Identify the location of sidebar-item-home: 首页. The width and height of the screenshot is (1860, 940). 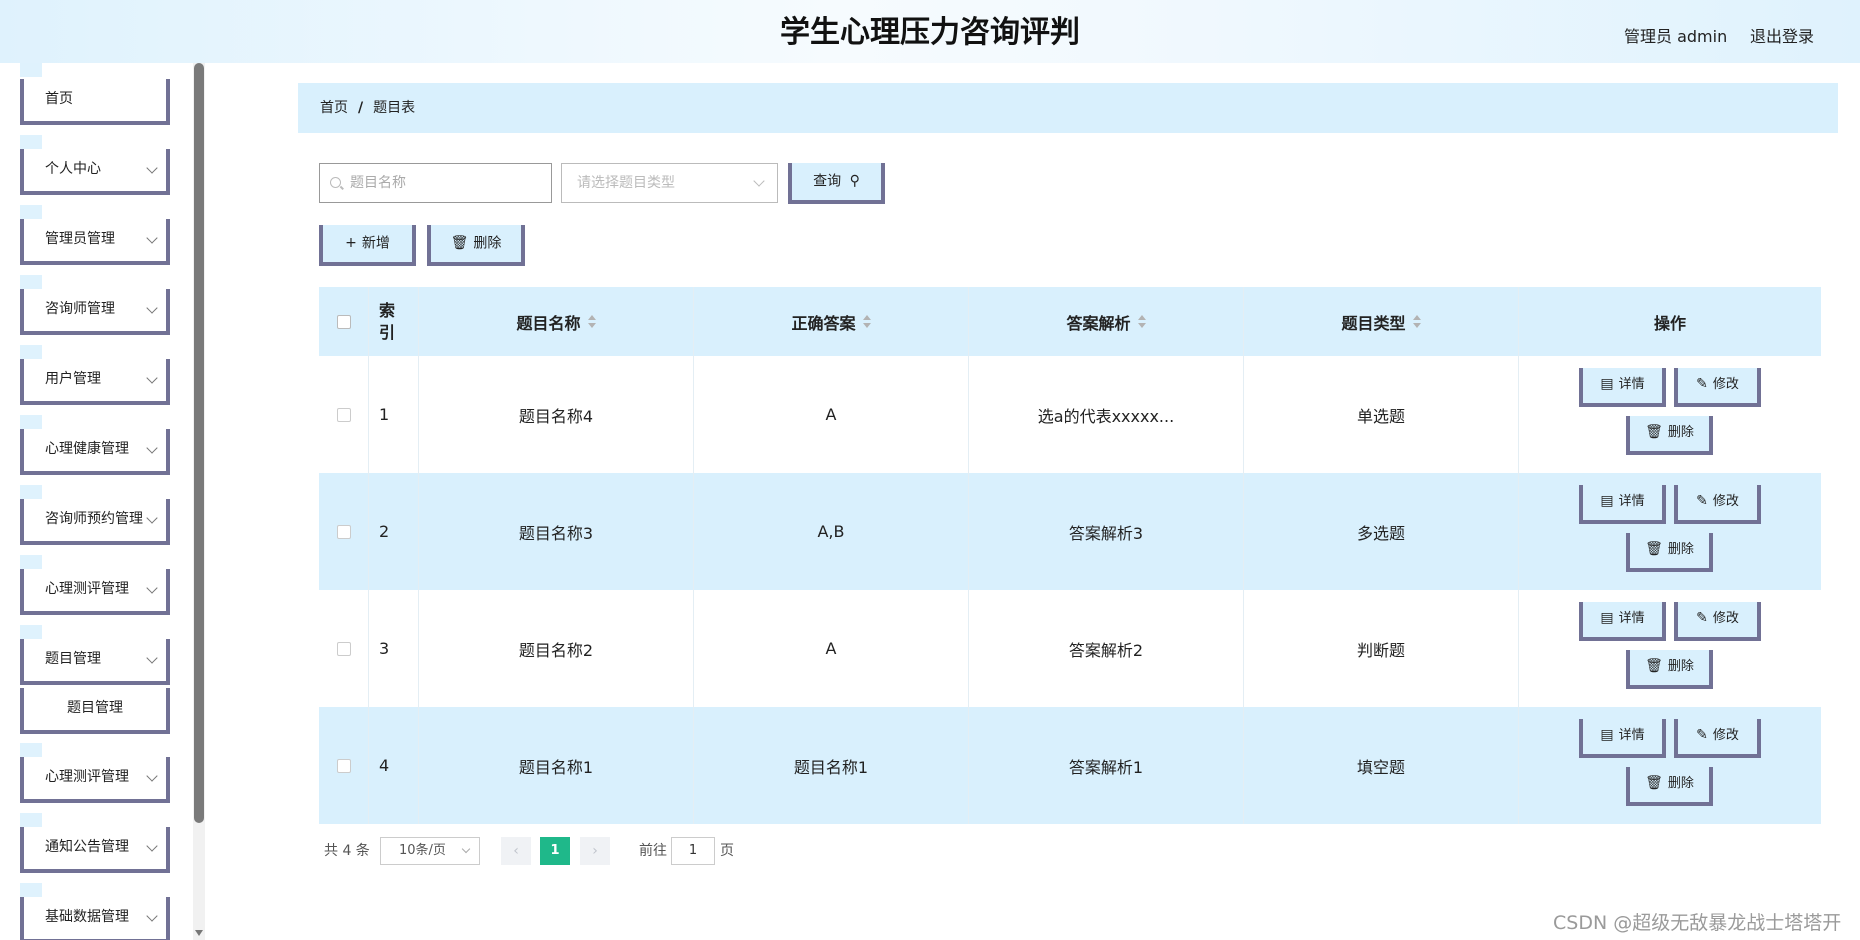
(95, 102).